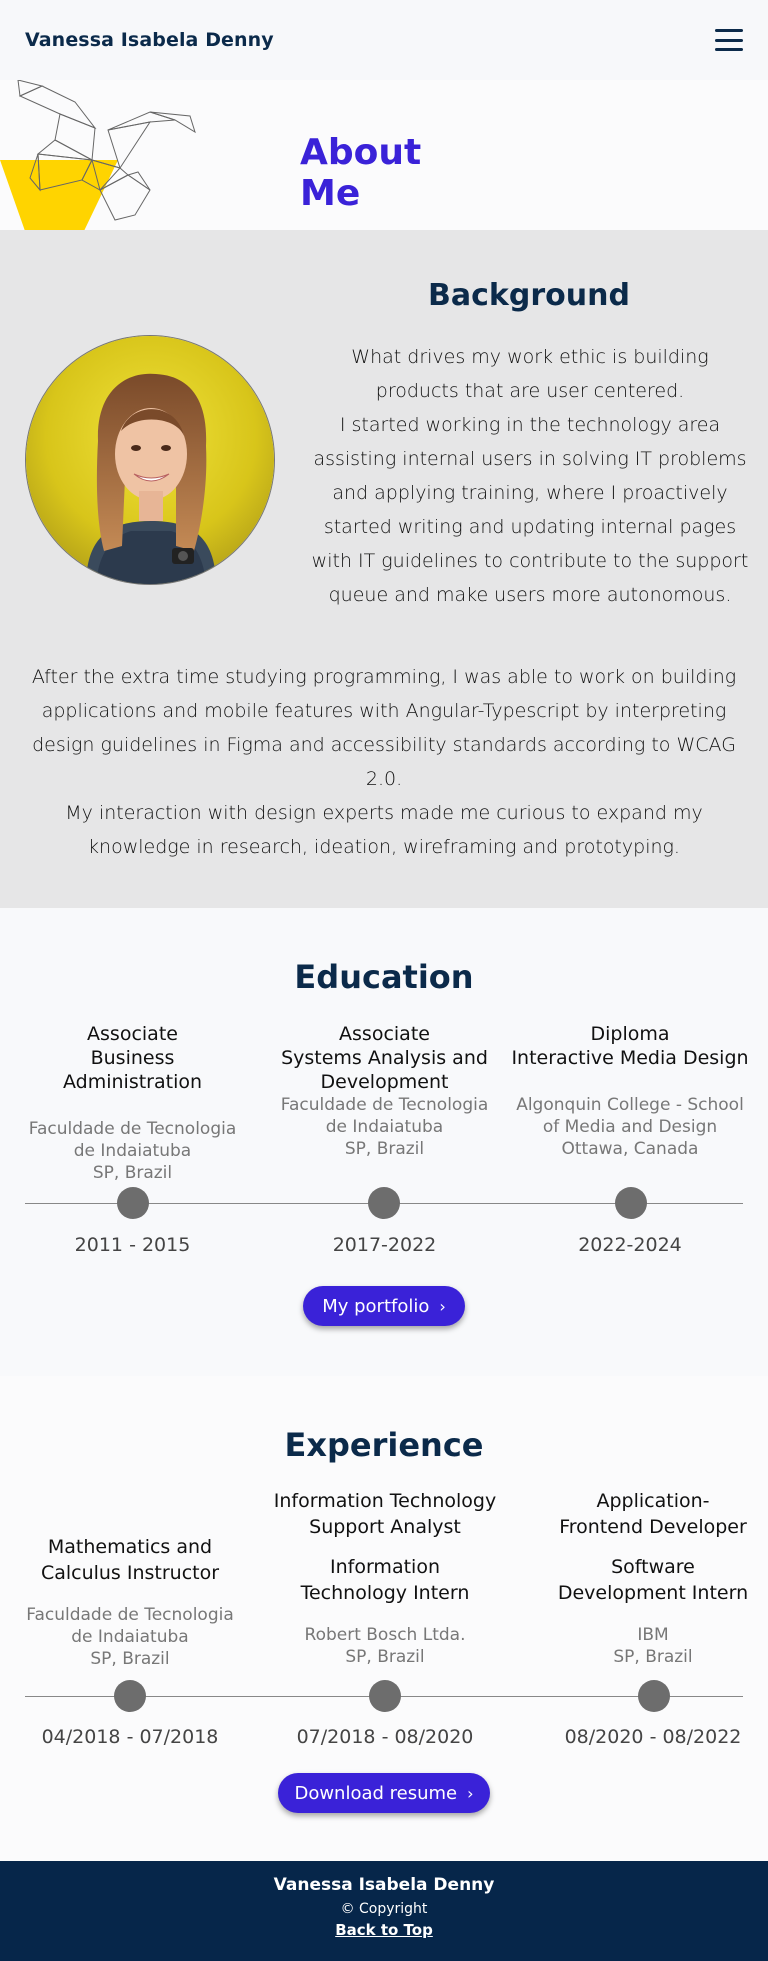 This screenshot has width=768, height=1961. Describe the element at coordinates (630, 1127) in the screenshot. I see `school-name-line2: of Media and Design` at that location.